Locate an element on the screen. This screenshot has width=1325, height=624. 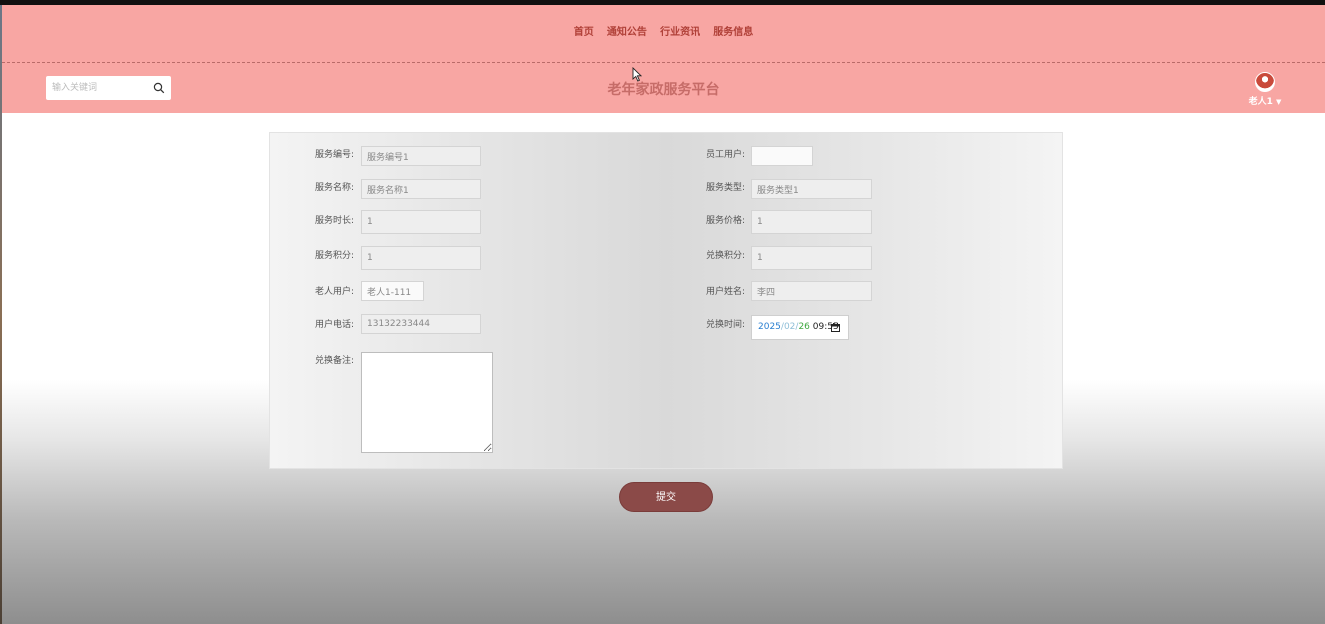
exchange-time-picker: 2025/02/26 09:55 is located at coordinates (800, 327).